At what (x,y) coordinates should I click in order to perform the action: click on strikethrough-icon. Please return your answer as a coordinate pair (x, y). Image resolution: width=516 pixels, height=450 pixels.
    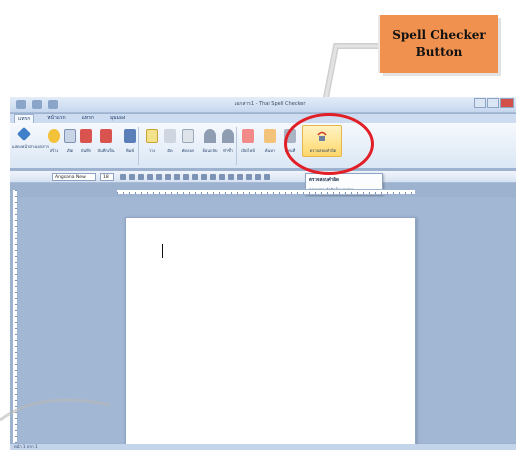
    Looking at the image, I should click on (168, 177).